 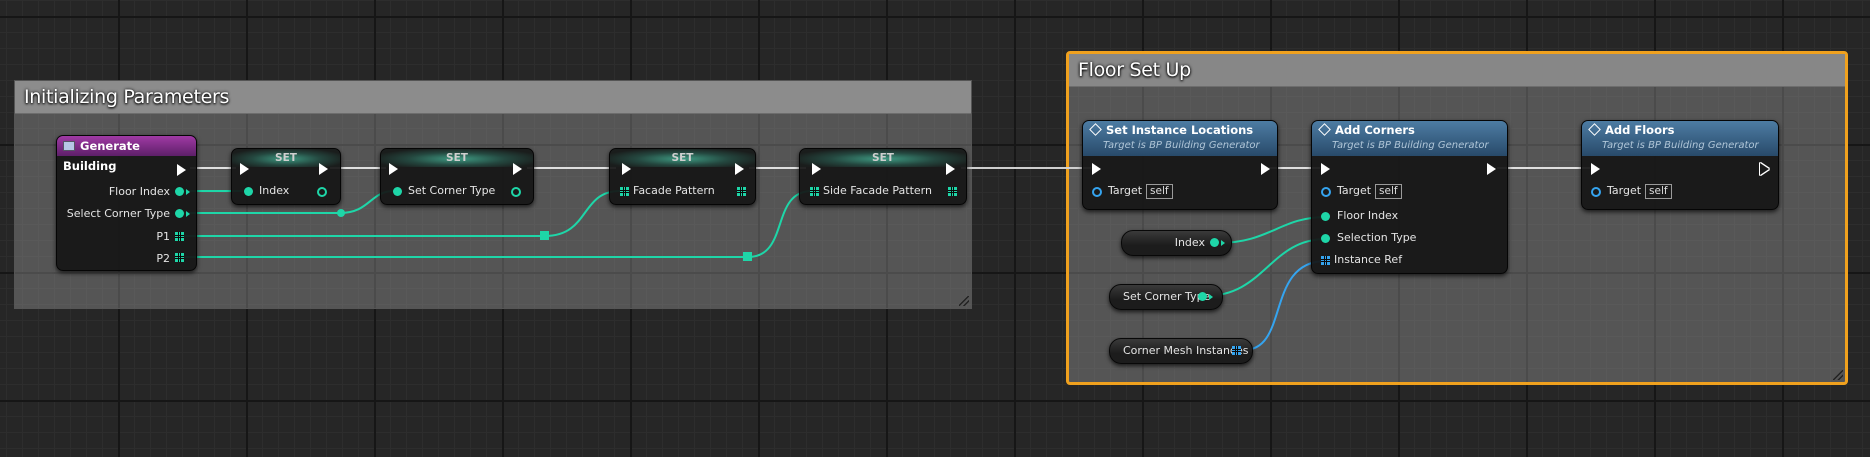 What do you see at coordinates (457, 176) in the screenshot?
I see `set-node-set-corner-type: SET Set Corner Type` at bounding box center [457, 176].